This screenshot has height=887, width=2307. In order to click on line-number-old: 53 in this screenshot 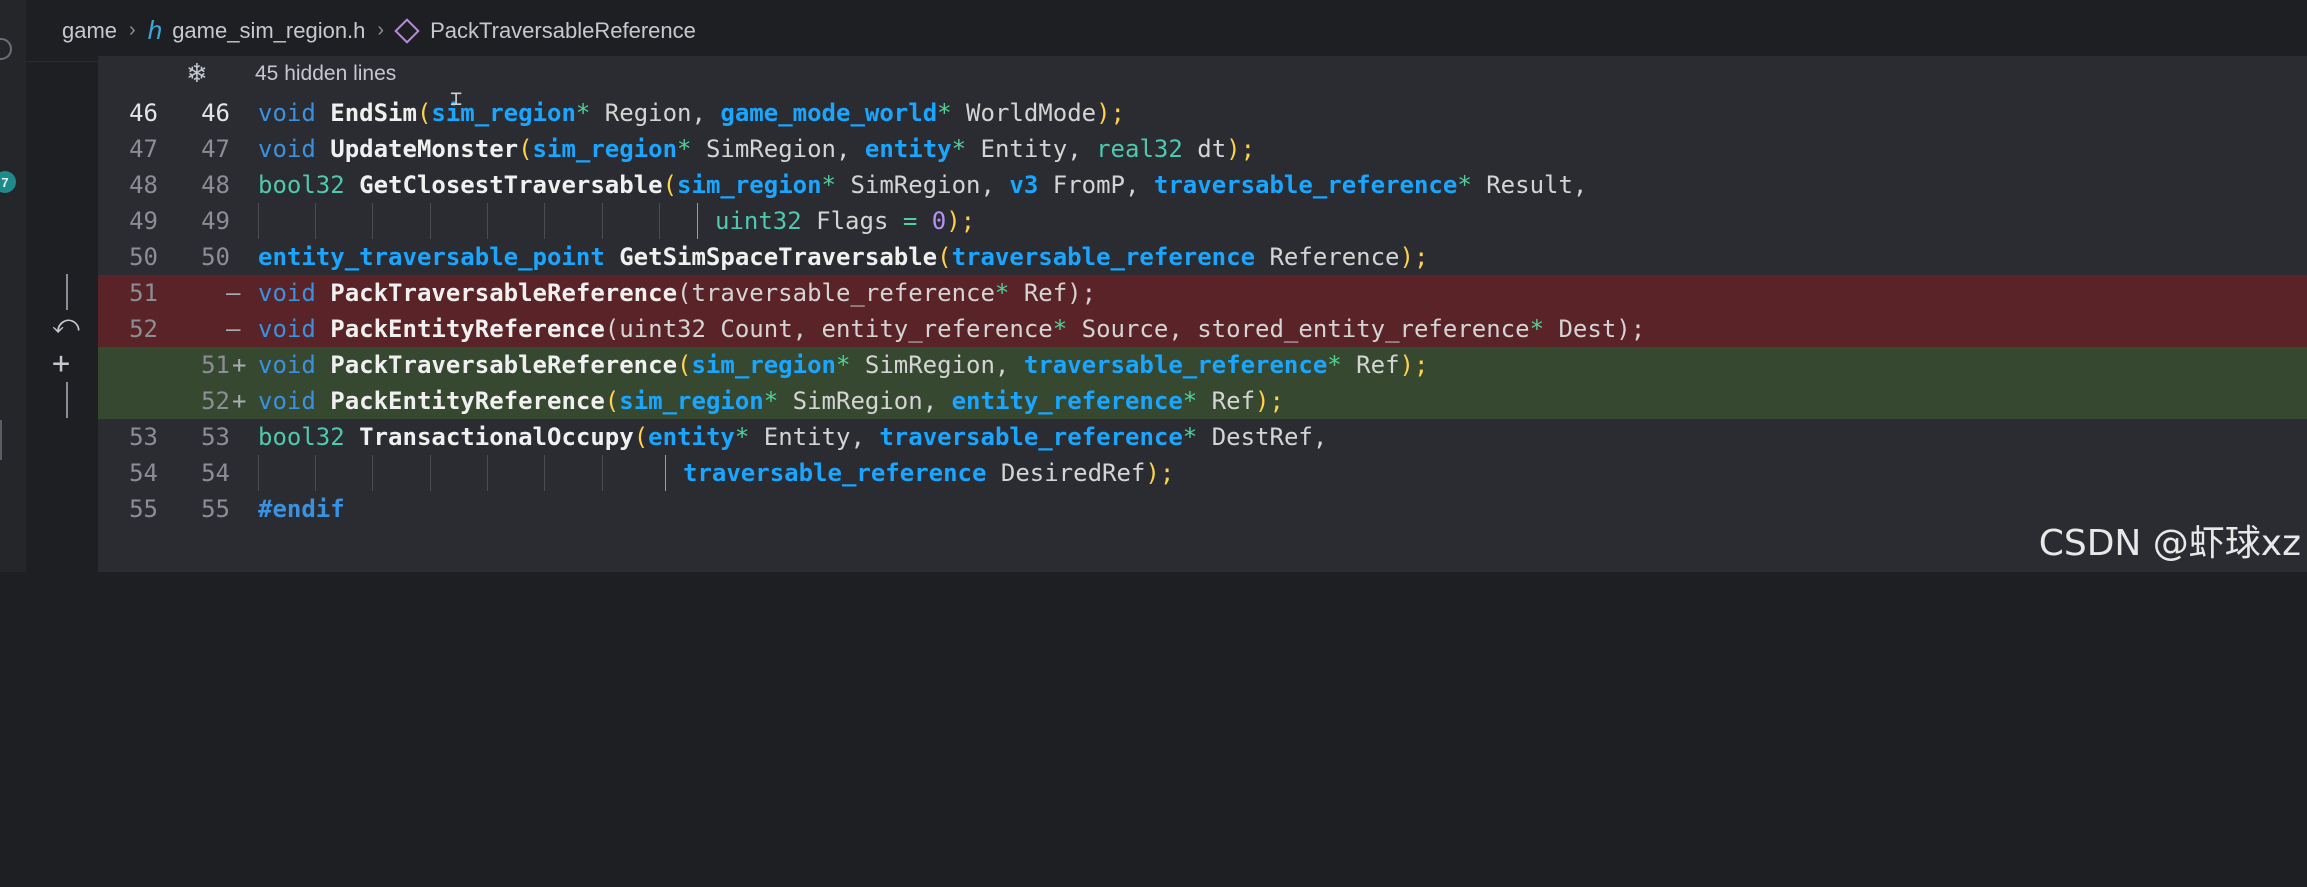, I will do `click(143, 437)`.